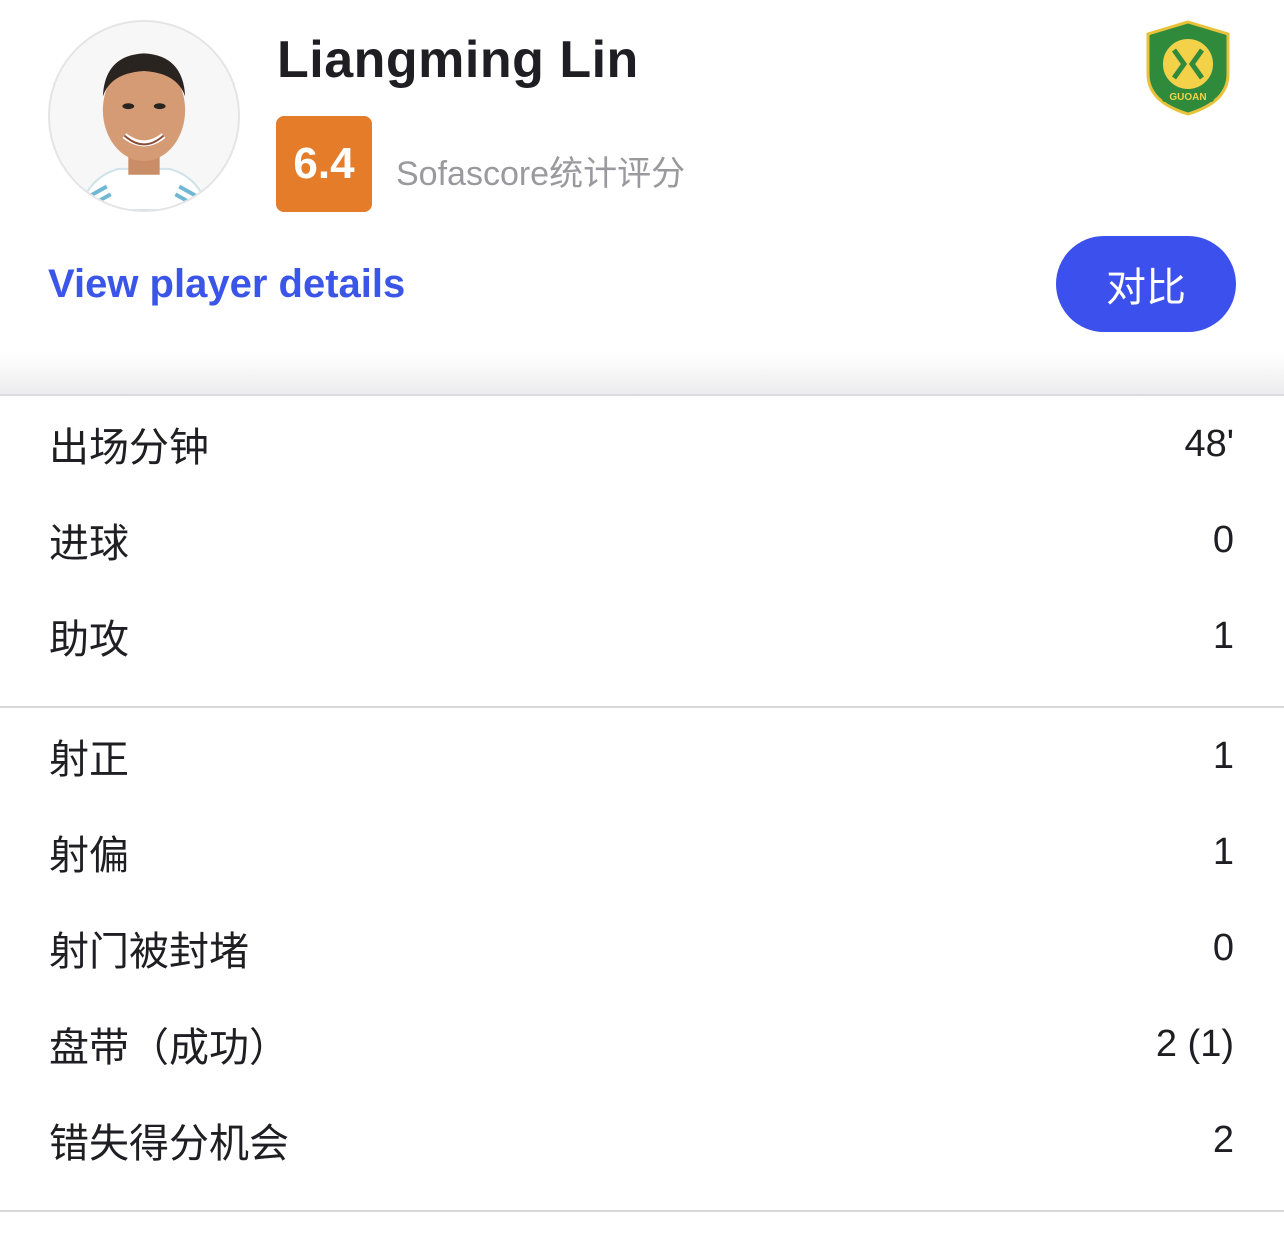  What do you see at coordinates (149, 952) in the screenshot?
I see `stat-label-shots-blocked: 射门被封堵` at bounding box center [149, 952].